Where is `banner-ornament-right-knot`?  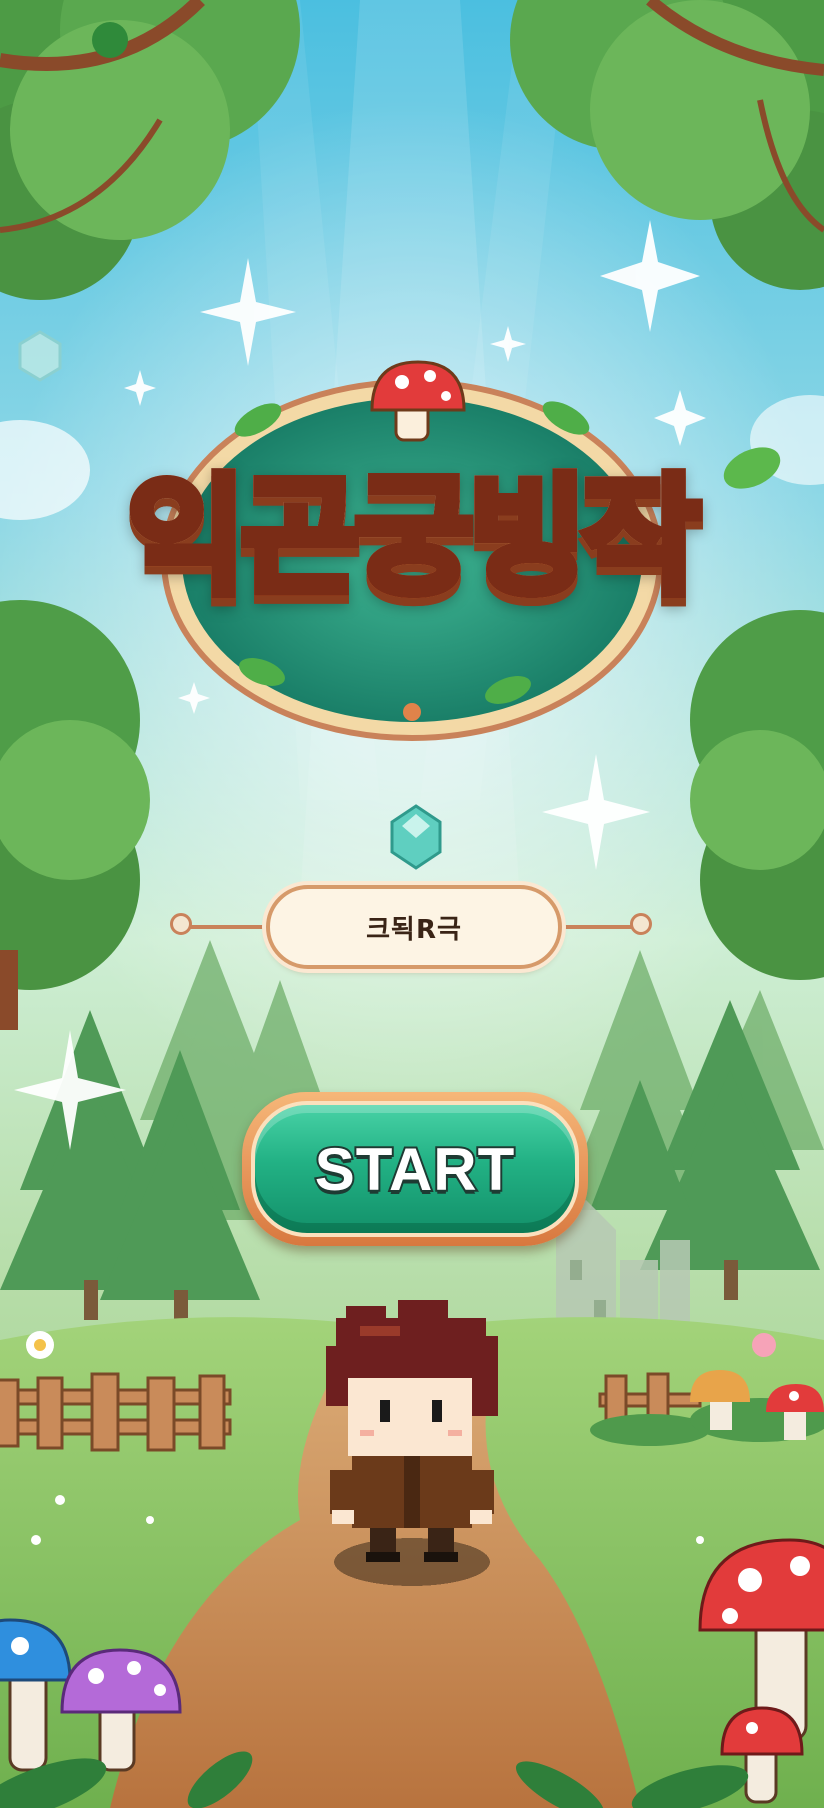 banner-ornament-right-knot is located at coordinates (641, 924).